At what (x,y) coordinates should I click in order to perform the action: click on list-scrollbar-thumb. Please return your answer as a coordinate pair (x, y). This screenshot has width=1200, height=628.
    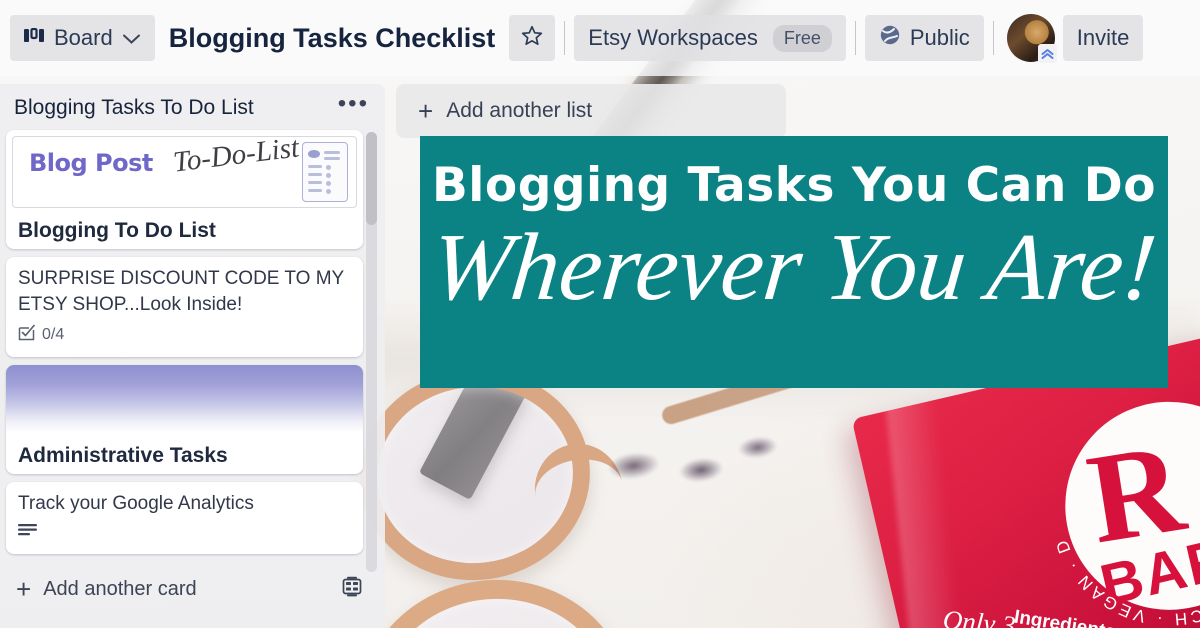
    Looking at the image, I should click on (371, 178).